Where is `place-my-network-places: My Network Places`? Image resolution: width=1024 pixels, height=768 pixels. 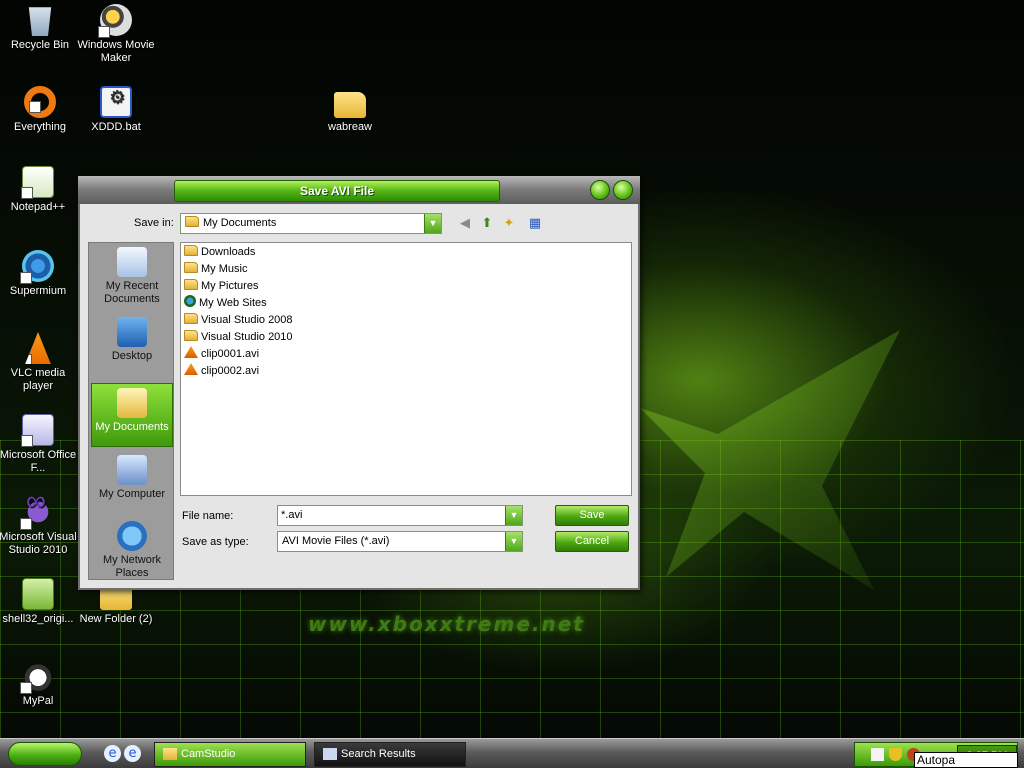
place-my-network-places: My Network Places is located at coordinates (132, 550).